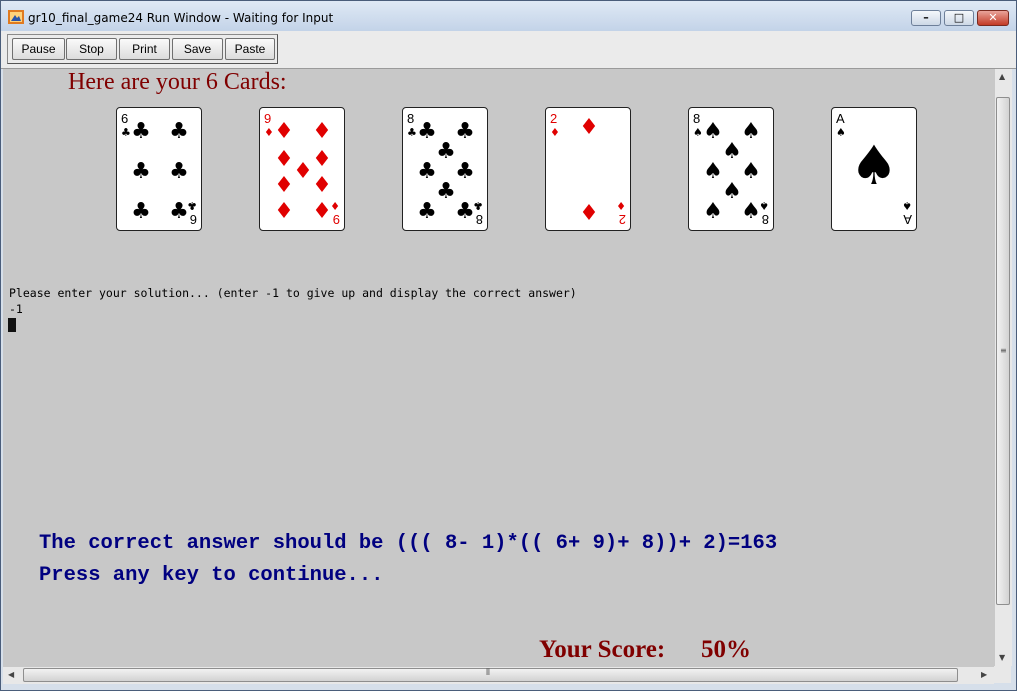 This screenshot has width=1017, height=691. I want to click on card-5: 8 ♠ 8 ♠ ♠ ♠ ♠ ♠ ♠ ♠ ♠ ♠, so click(731, 169).